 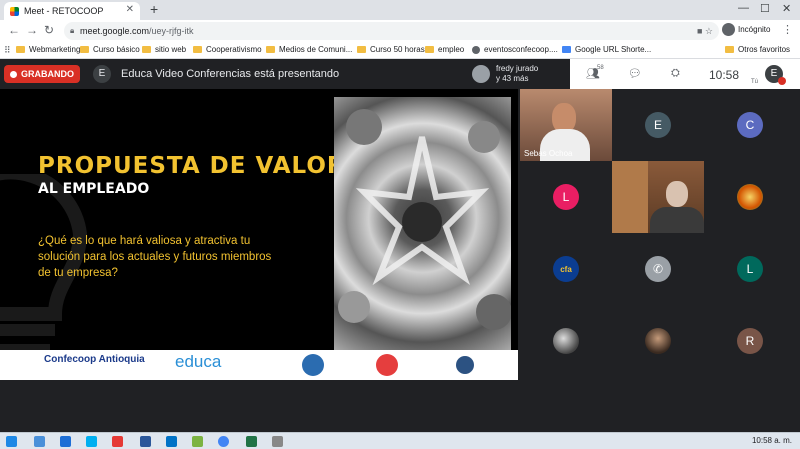 I want to click on incognito-indicator: Incógnito, so click(x=746, y=29).